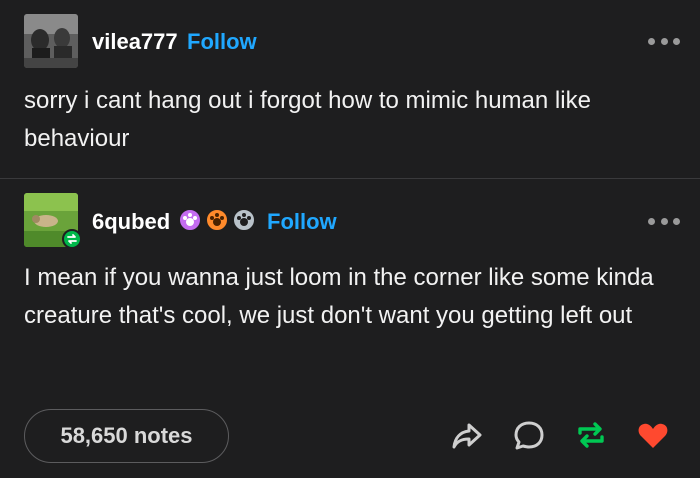  What do you see at coordinates (529, 435) in the screenshot?
I see `reply-icon` at bounding box center [529, 435].